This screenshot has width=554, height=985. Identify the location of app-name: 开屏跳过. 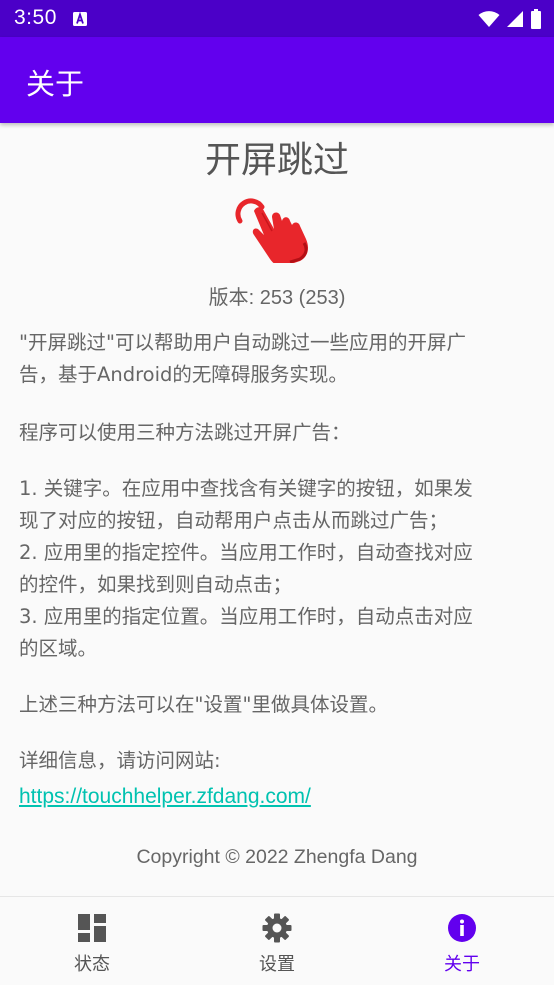
(276, 160).